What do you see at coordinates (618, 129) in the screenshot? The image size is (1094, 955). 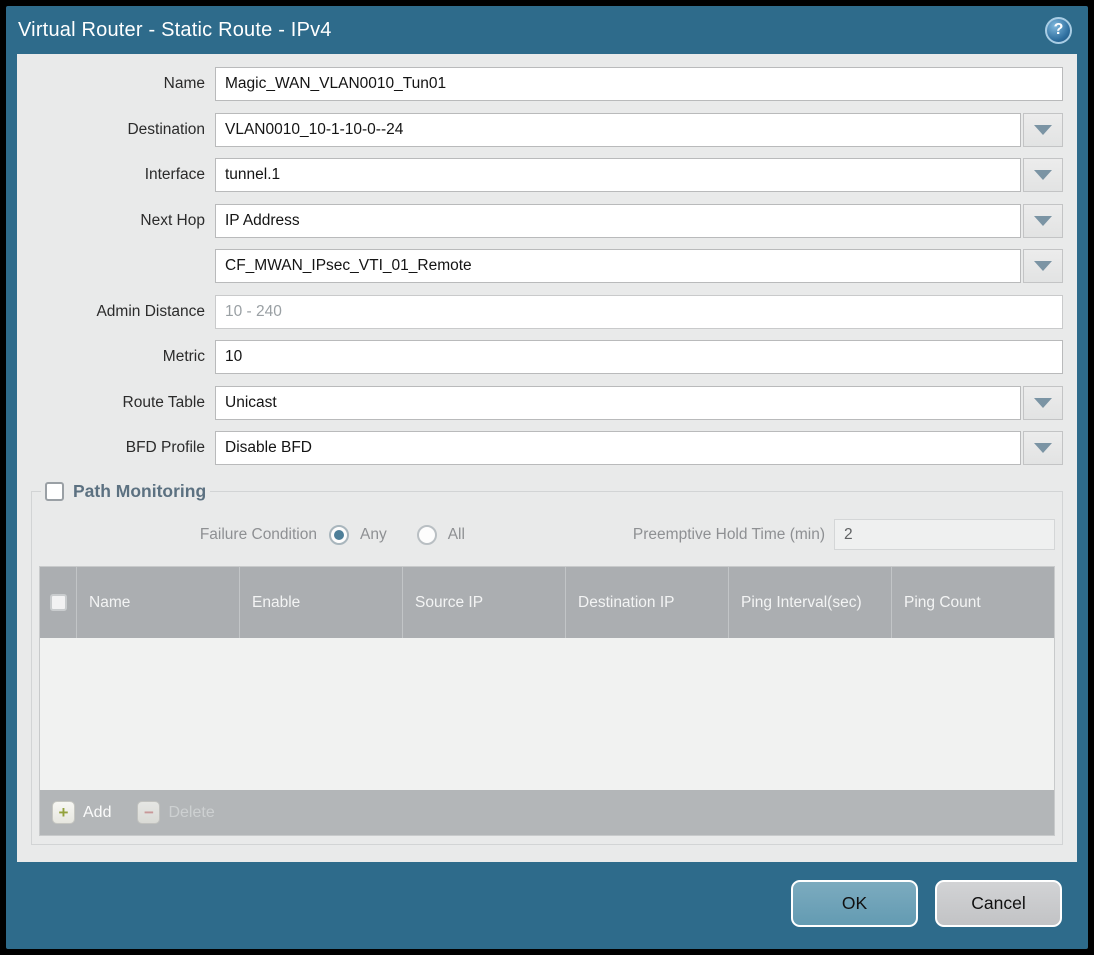 I see `destination-combobox` at bounding box center [618, 129].